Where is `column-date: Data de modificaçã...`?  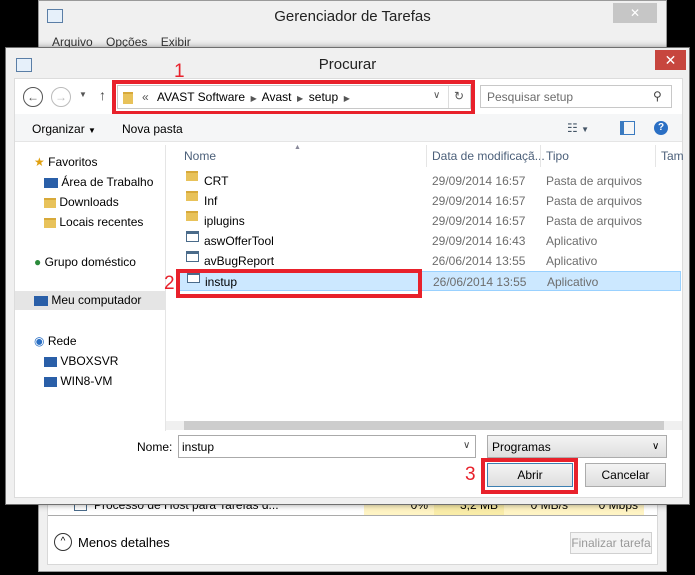 column-date: Data de modificaçã... is located at coordinates (488, 156).